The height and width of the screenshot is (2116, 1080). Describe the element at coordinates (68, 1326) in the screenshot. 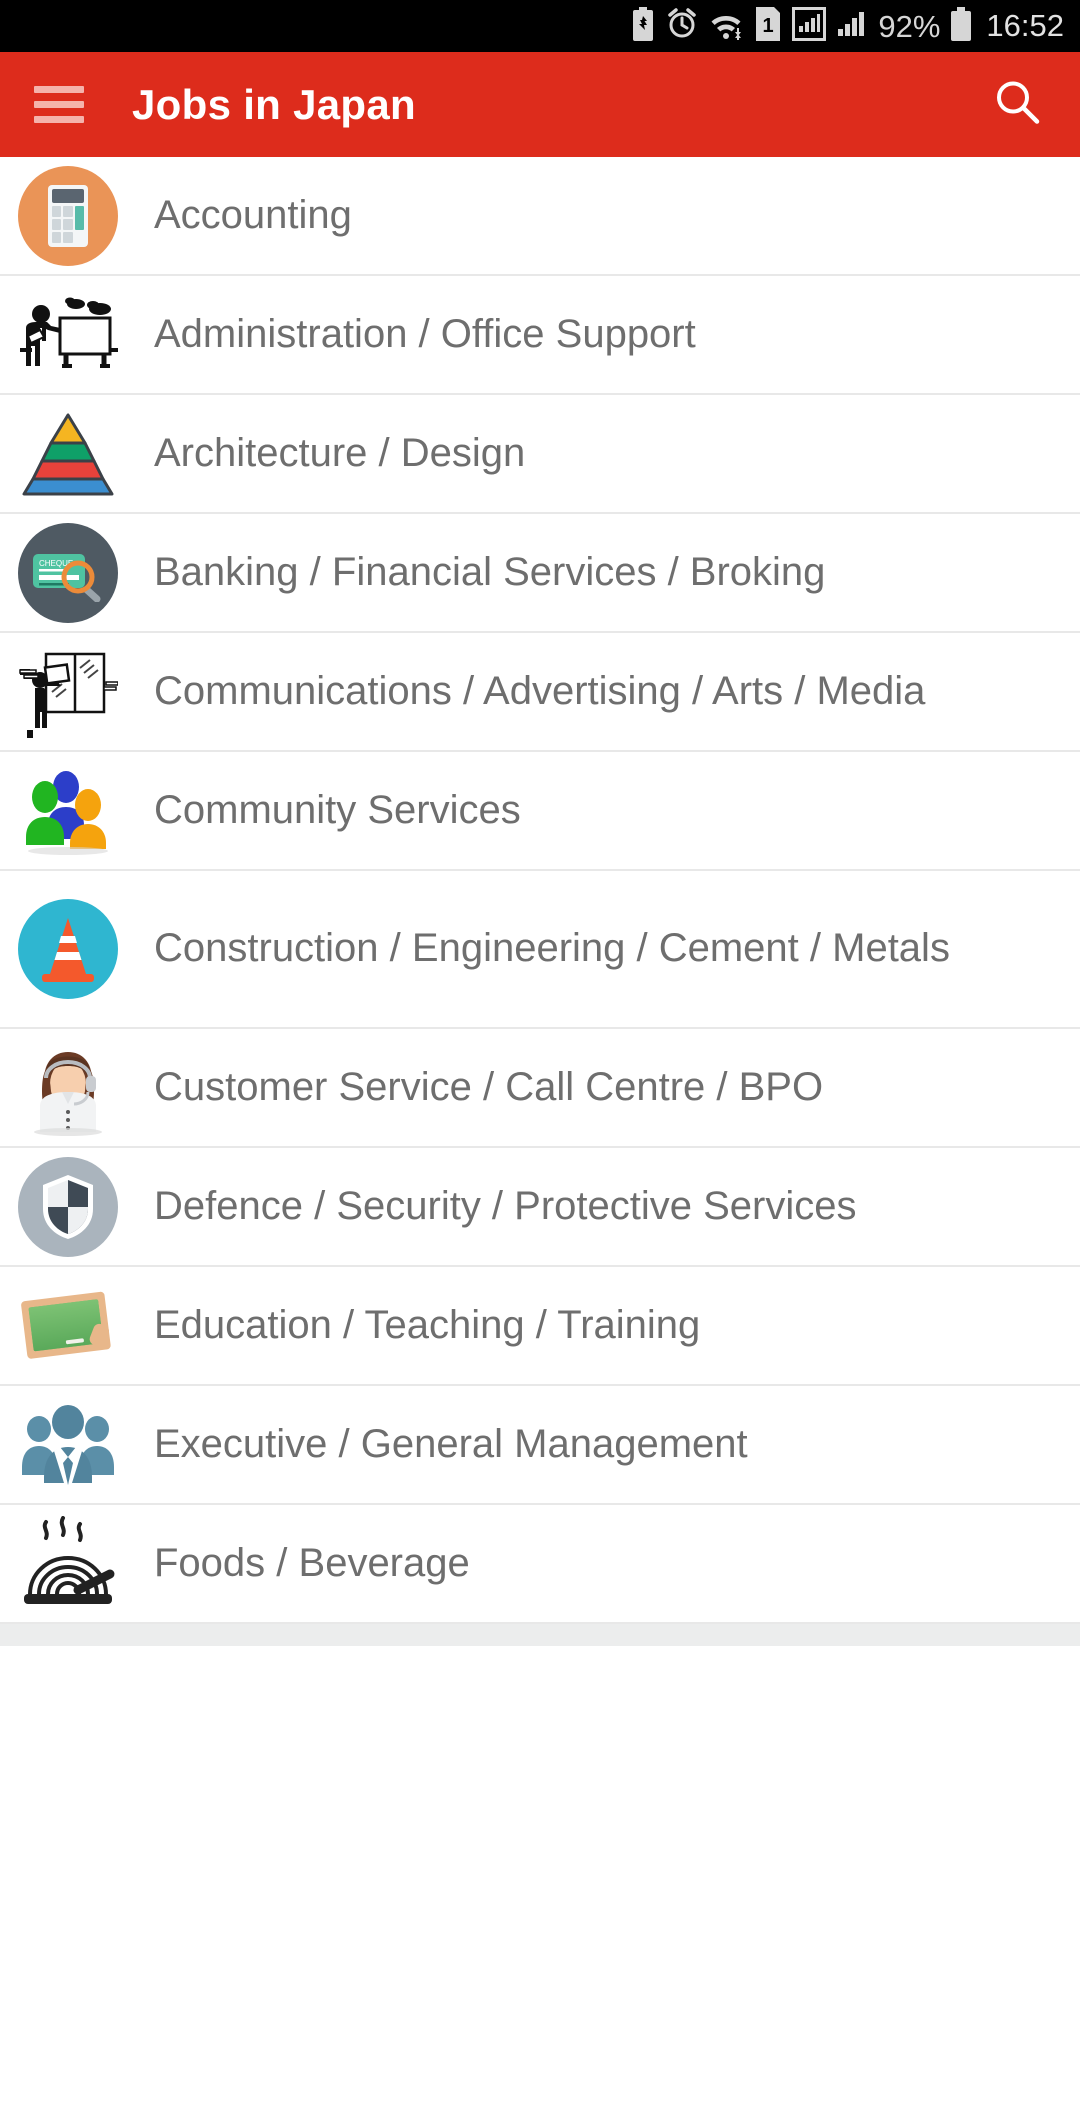

I see `chalkboard-icon` at that location.